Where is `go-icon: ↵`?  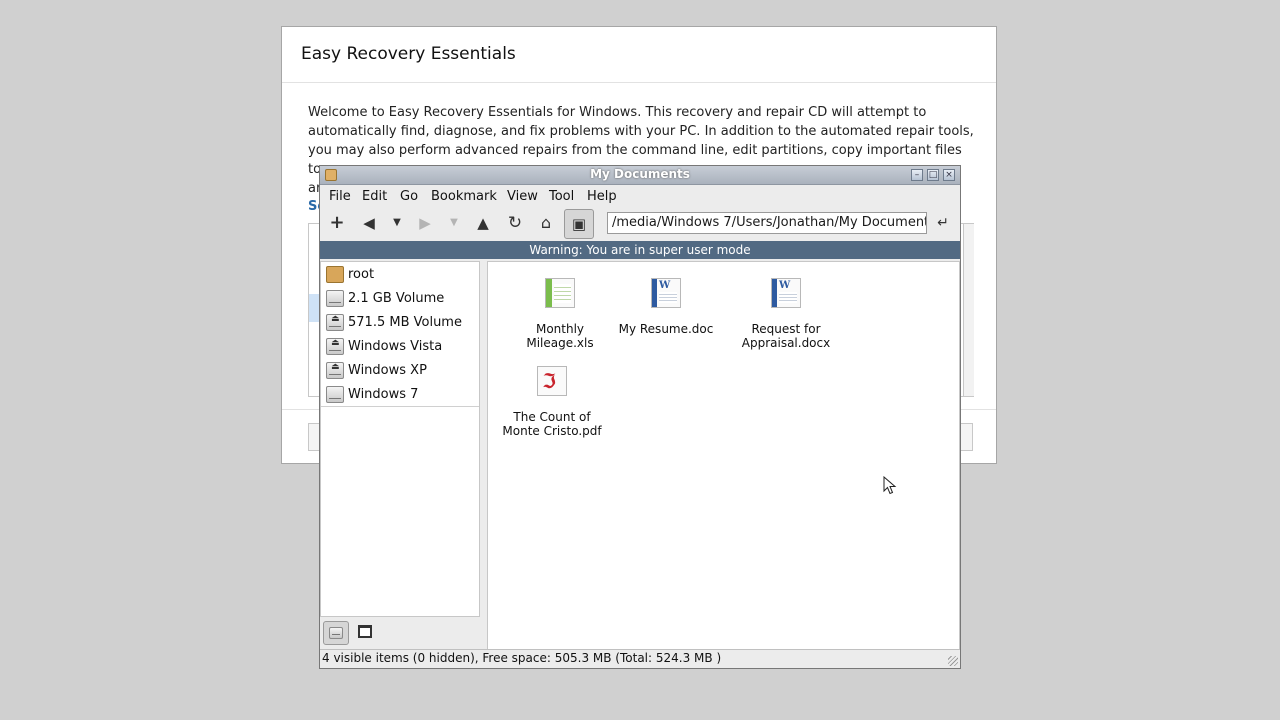
go-icon: ↵ is located at coordinates (943, 223).